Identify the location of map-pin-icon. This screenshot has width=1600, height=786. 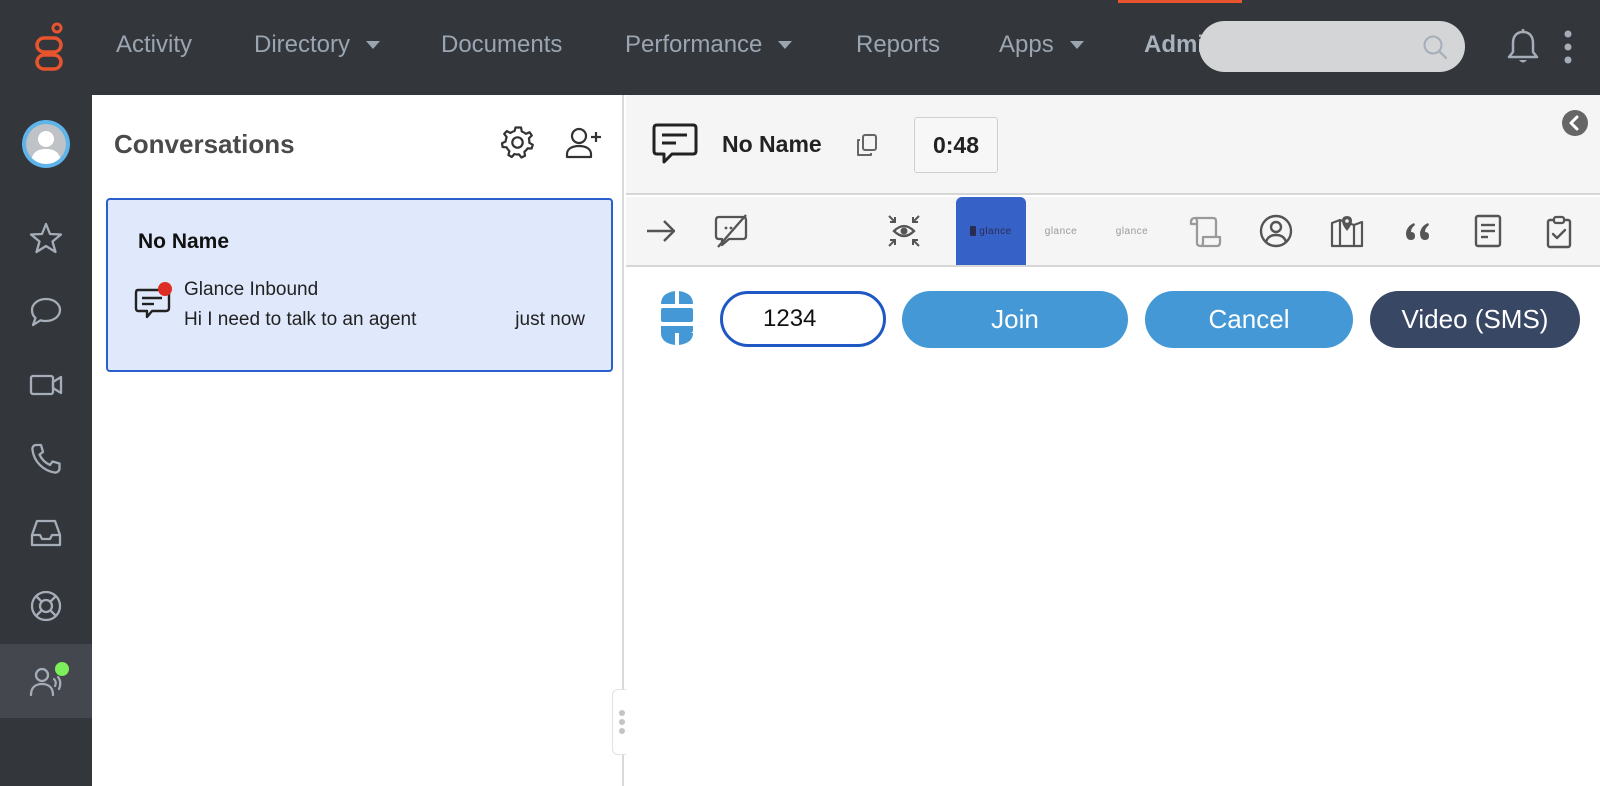
(1347, 232).